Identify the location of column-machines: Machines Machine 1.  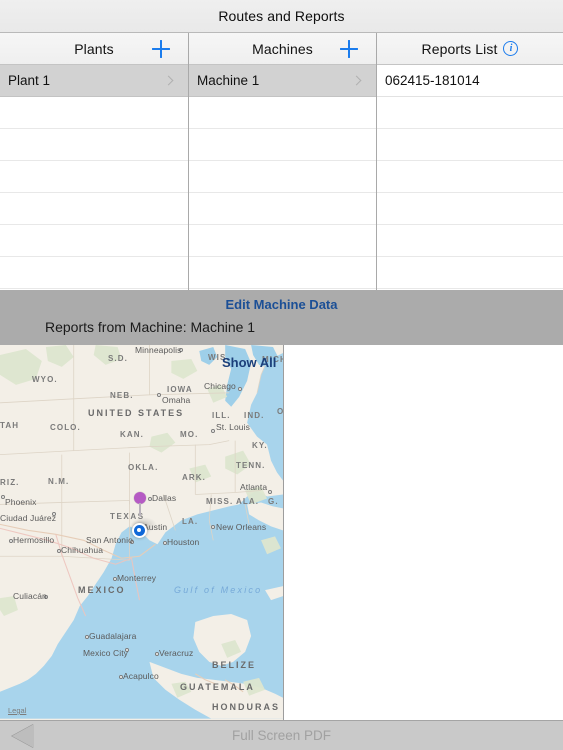
(282, 161).